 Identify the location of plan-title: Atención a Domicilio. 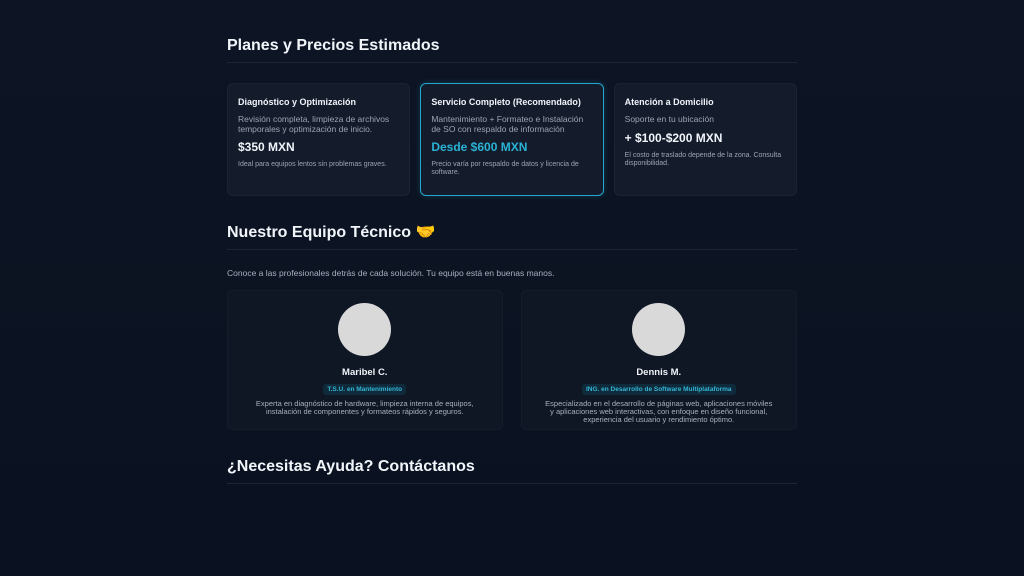
(669, 102).